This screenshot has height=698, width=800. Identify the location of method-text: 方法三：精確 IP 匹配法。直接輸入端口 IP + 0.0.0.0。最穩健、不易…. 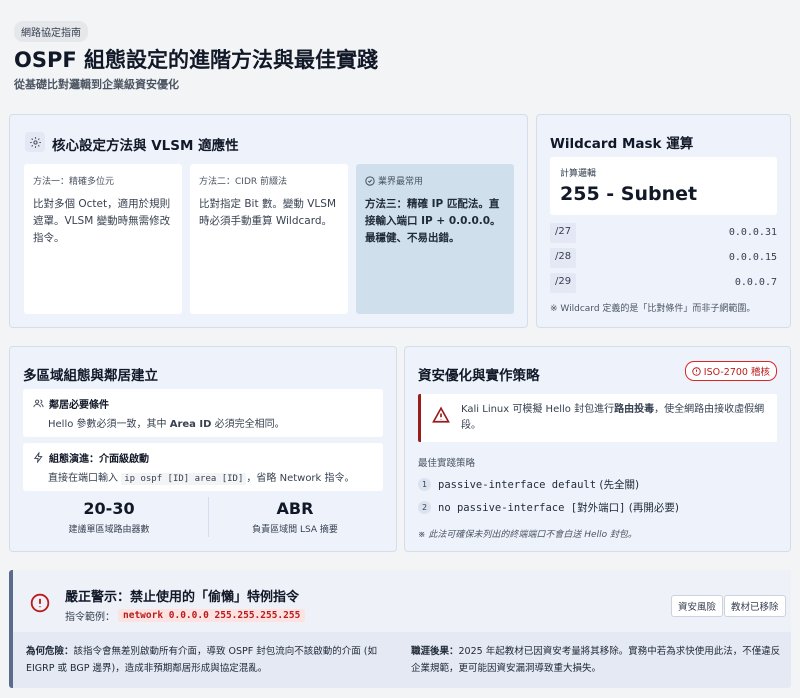
(433, 221).